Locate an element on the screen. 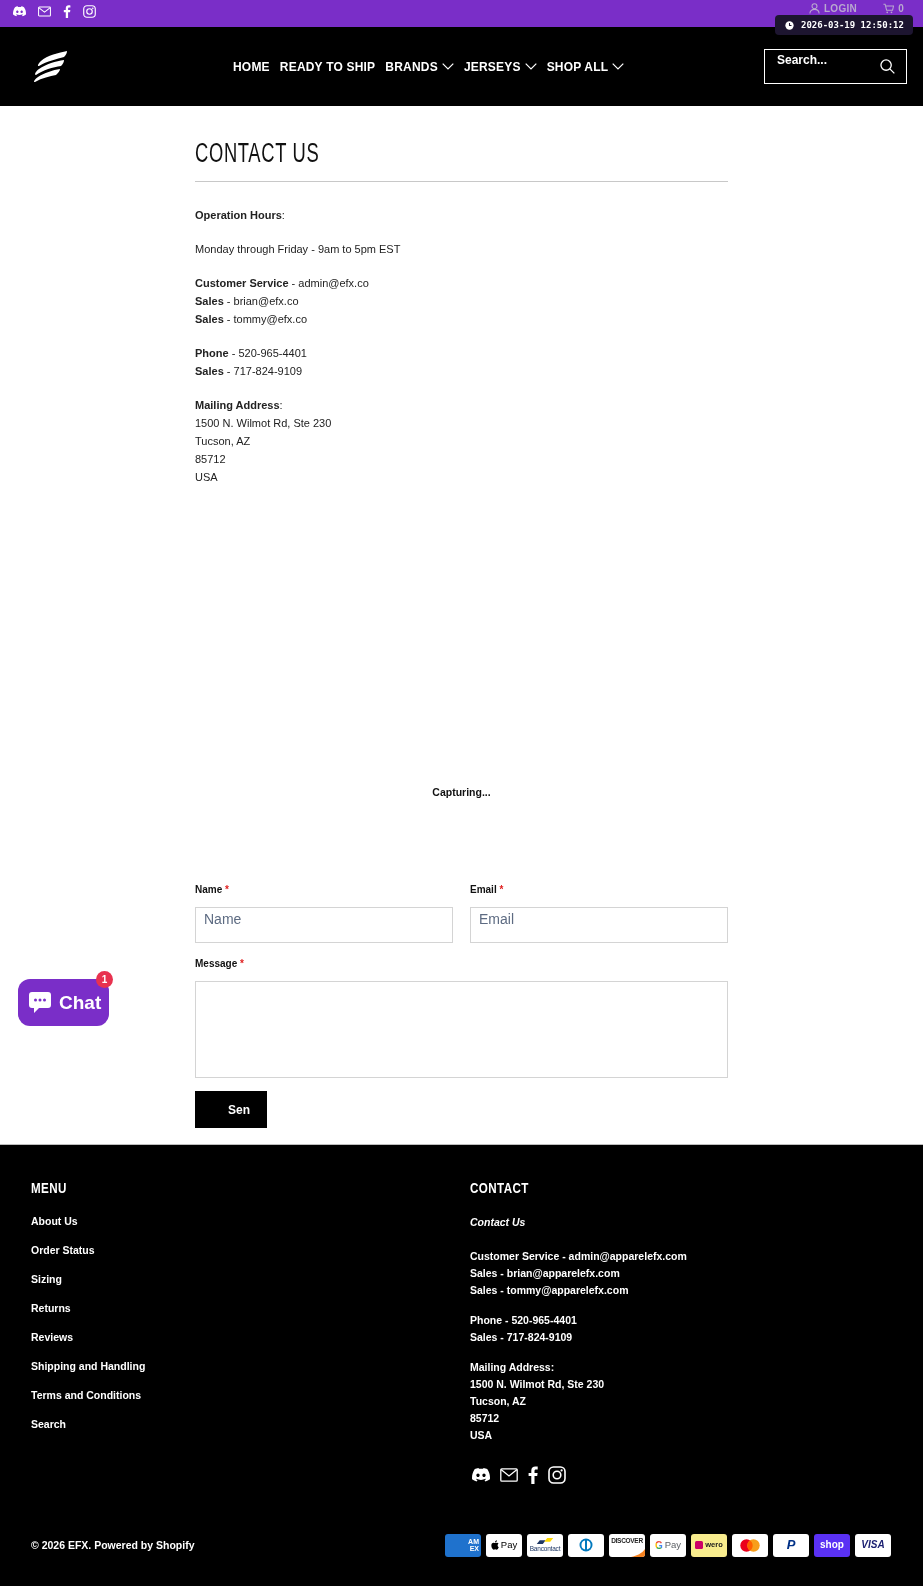  contact-info-line: 1500 N. Wilmot Rd, Ste 230 is located at coordinates (263, 423).